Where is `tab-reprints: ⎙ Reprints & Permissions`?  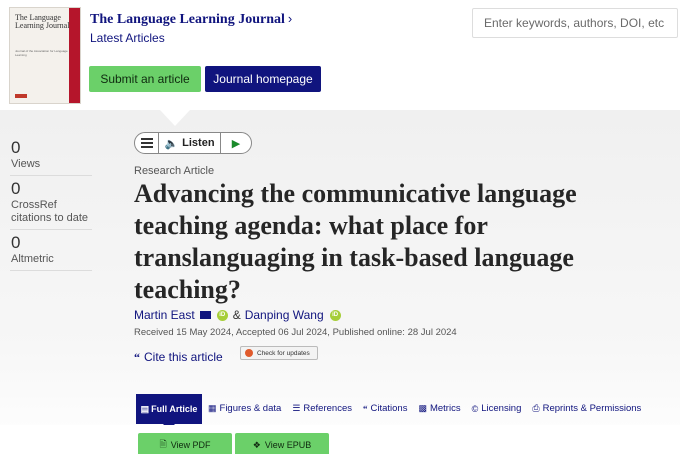
tab-reprints: ⎙ Reprints & Permissions is located at coordinates (586, 408).